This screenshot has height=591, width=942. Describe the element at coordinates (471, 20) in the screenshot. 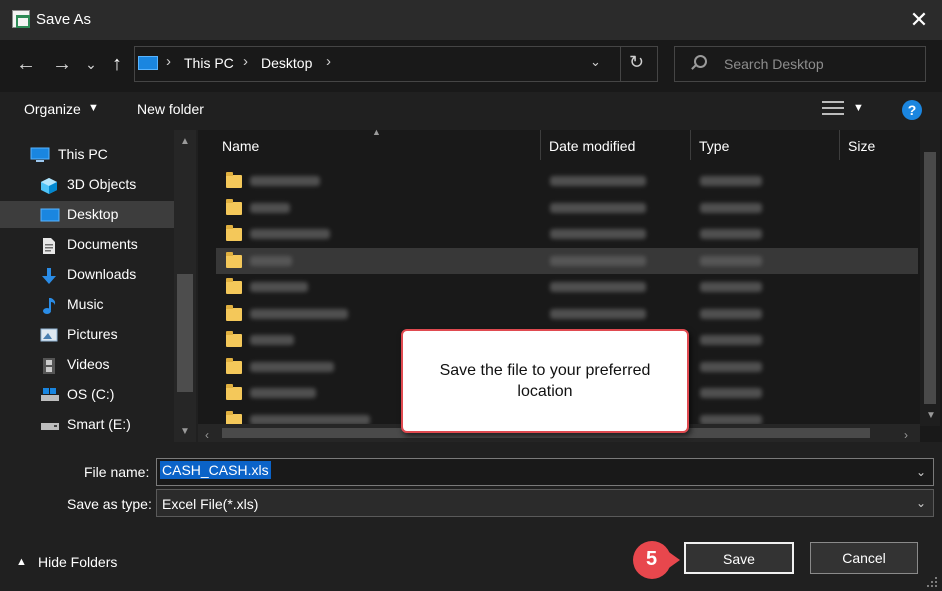

I see `title-bar` at that location.